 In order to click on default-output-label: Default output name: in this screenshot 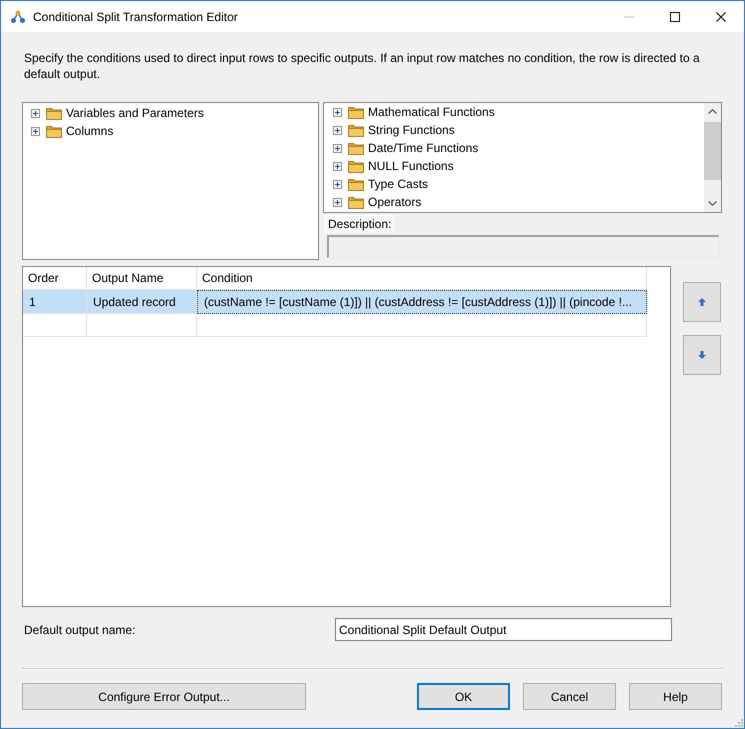, I will do `click(80, 630)`.